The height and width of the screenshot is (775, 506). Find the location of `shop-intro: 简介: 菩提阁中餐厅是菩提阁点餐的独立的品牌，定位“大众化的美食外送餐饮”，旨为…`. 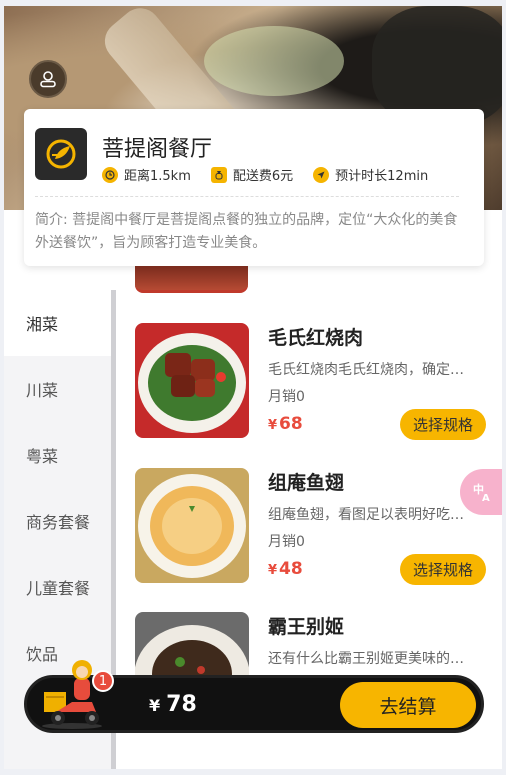

shop-intro: 简介: 菩提阁中餐厅是菩提阁点餐的独立的品牌，定位“大众化的美食外送餐饮”，旨为… is located at coordinates (246, 231).